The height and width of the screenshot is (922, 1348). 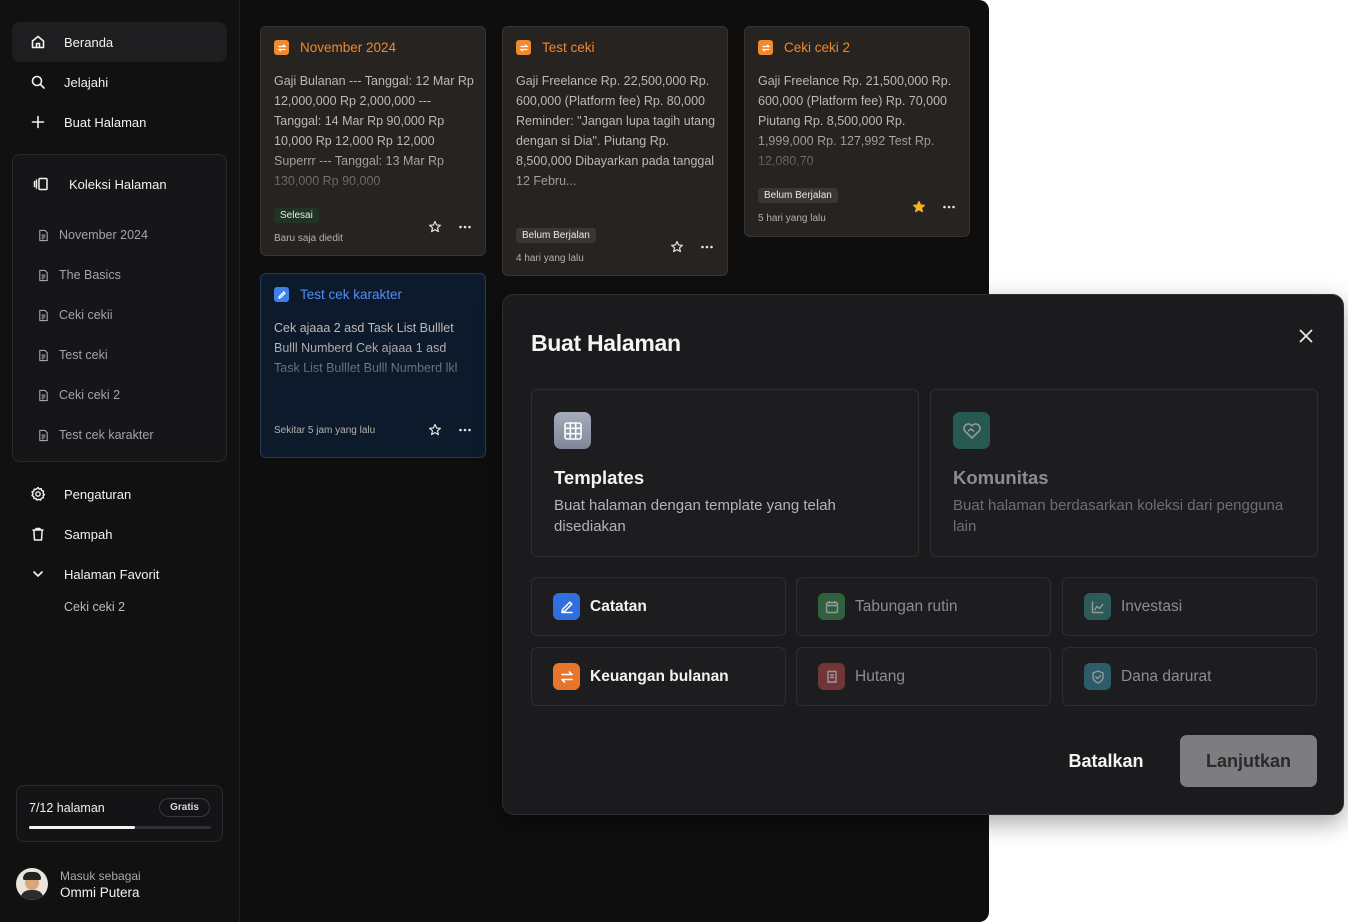 I want to click on status-badge: Selesai, so click(x=296, y=215).